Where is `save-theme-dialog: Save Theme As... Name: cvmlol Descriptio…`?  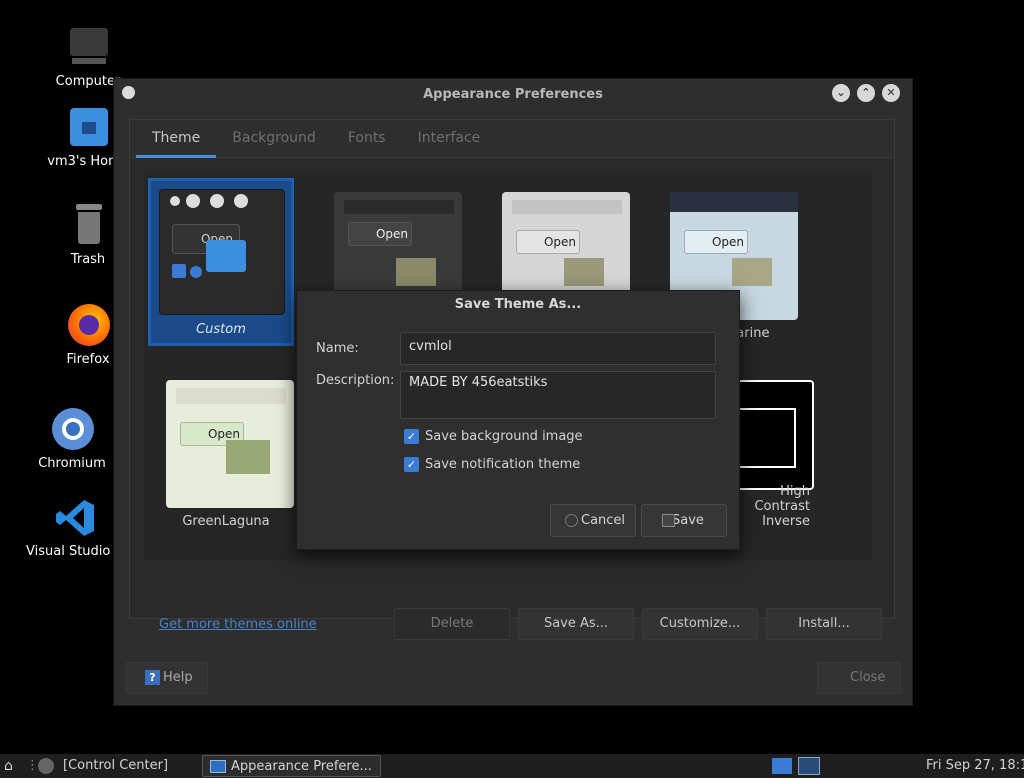
save-theme-dialog: Save Theme As... Name: cvmlol Descriptio… is located at coordinates (518, 420).